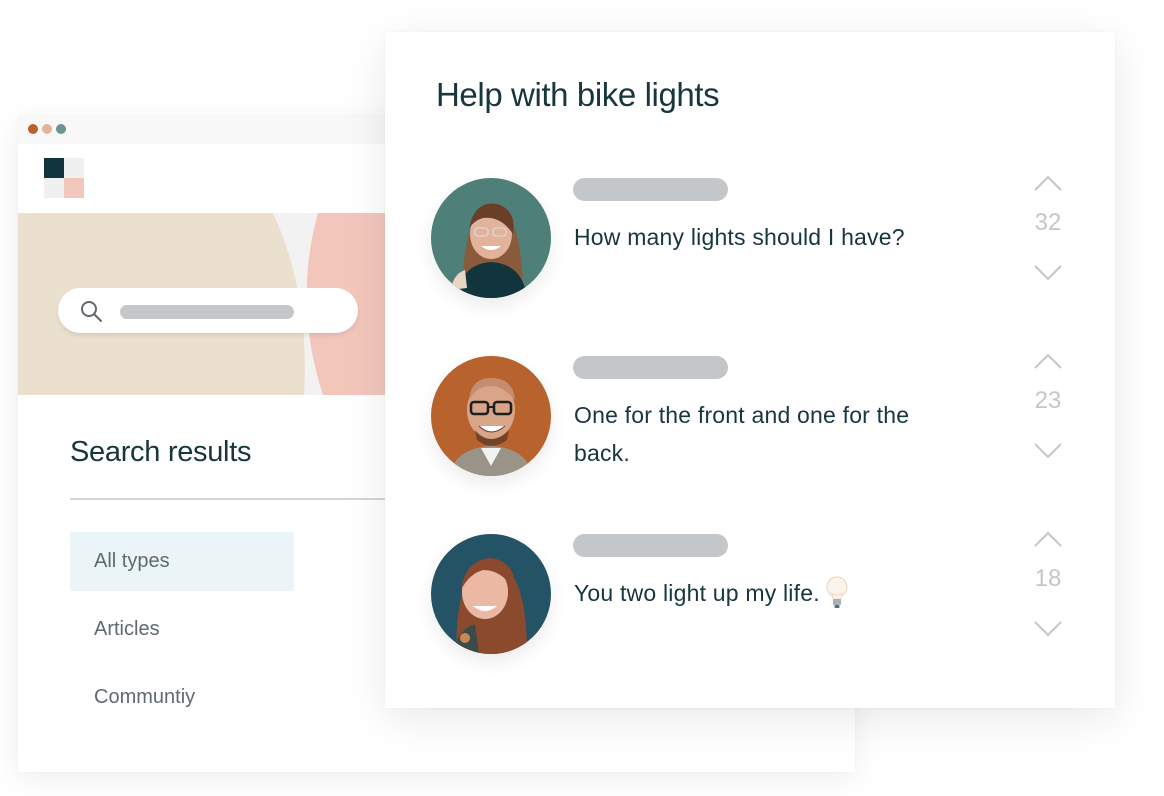 The height and width of the screenshot is (796, 1164). Describe the element at coordinates (182, 629) in the screenshot. I see `filter-articles: Articles` at that location.